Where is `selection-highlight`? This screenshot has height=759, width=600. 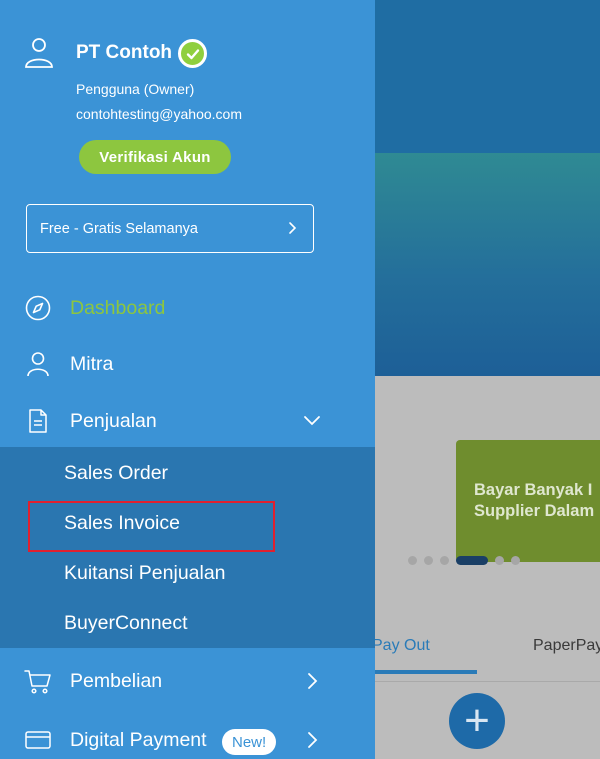 selection-highlight is located at coordinates (151, 526).